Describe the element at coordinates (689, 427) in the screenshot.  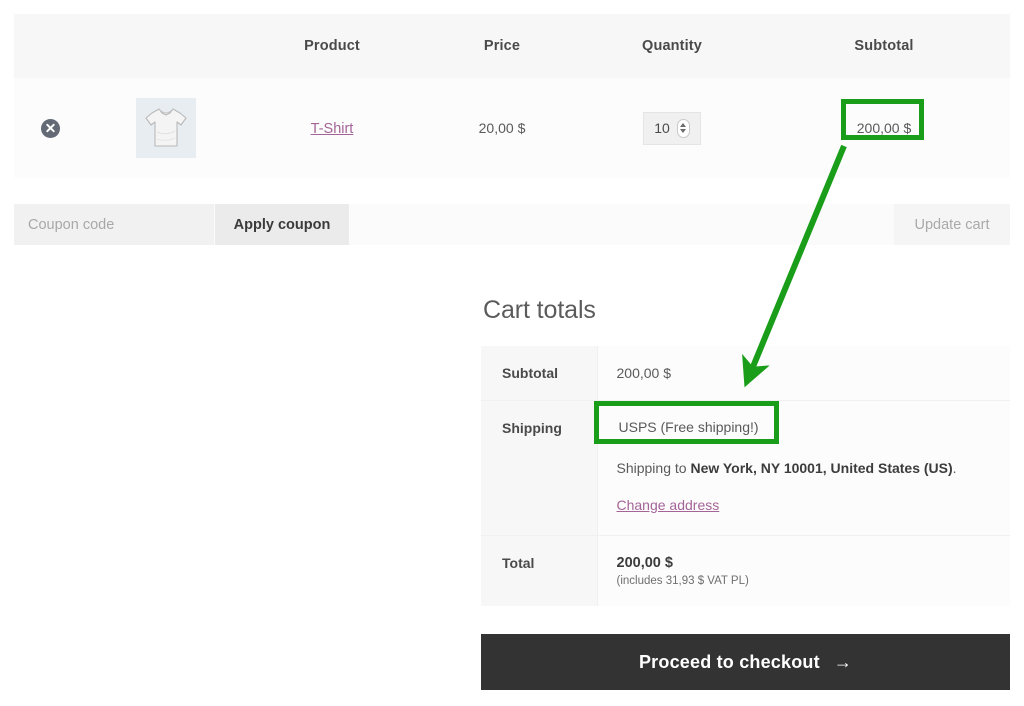
I see `shipping-method-label: USPS (Free shipping!)` at that location.